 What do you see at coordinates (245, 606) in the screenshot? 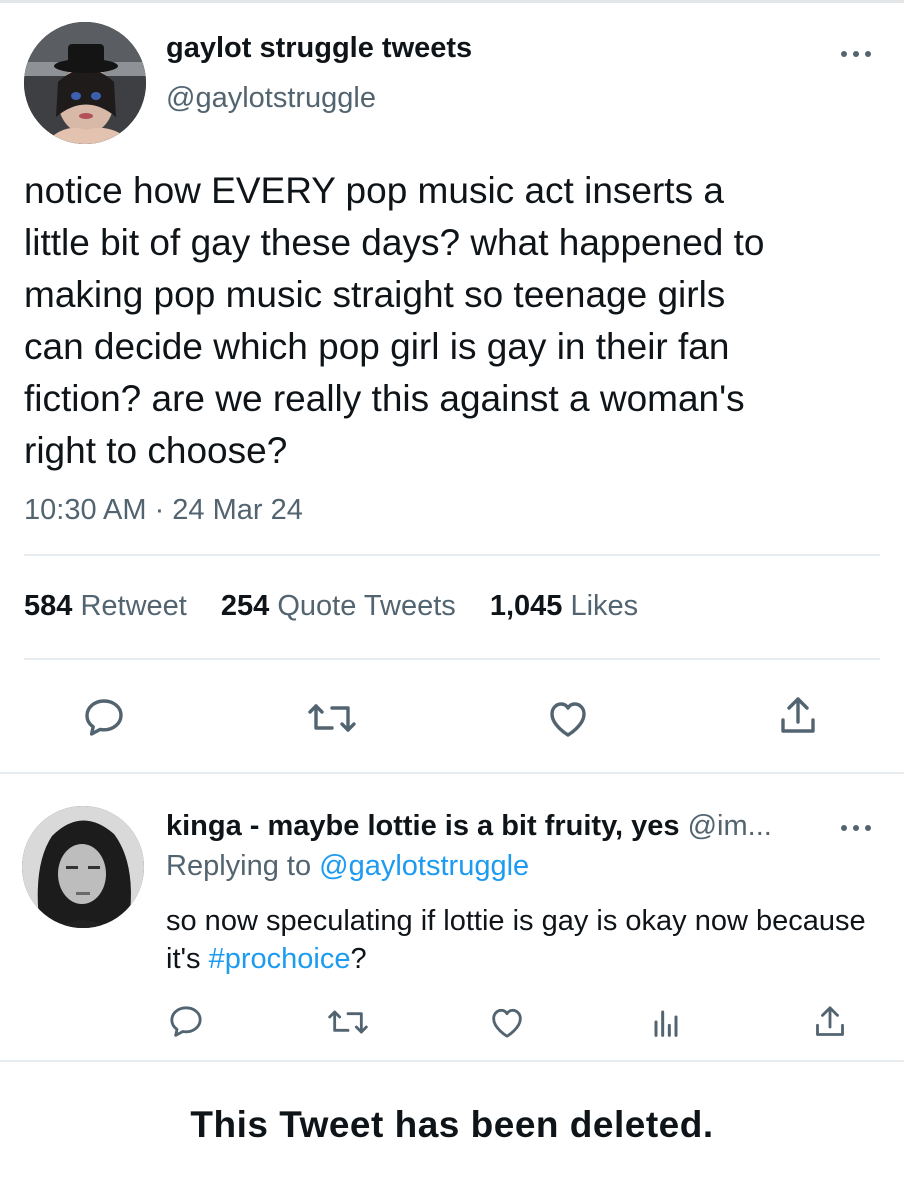
I see `quote-count: 254` at bounding box center [245, 606].